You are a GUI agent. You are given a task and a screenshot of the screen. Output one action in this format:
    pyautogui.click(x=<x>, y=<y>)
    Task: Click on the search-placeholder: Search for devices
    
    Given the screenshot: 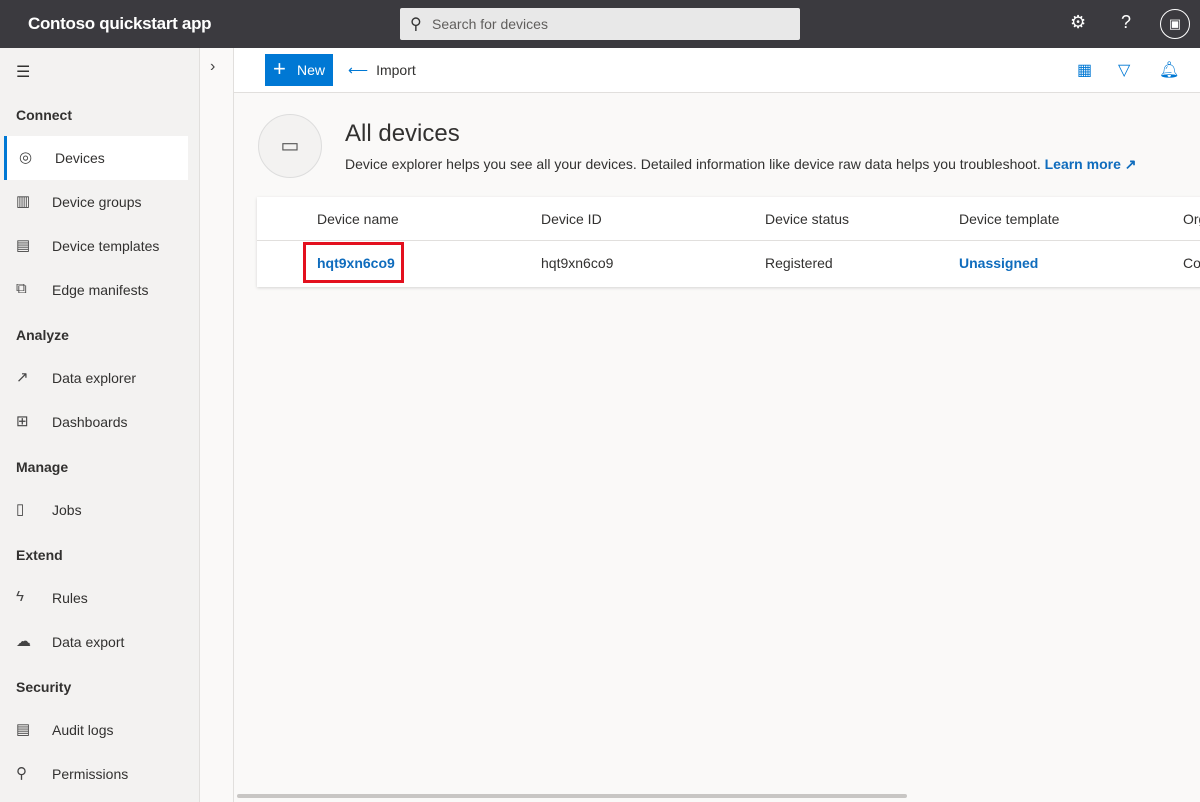 What is the action you would take?
    pyautogui.click(x=490, y=24)
    